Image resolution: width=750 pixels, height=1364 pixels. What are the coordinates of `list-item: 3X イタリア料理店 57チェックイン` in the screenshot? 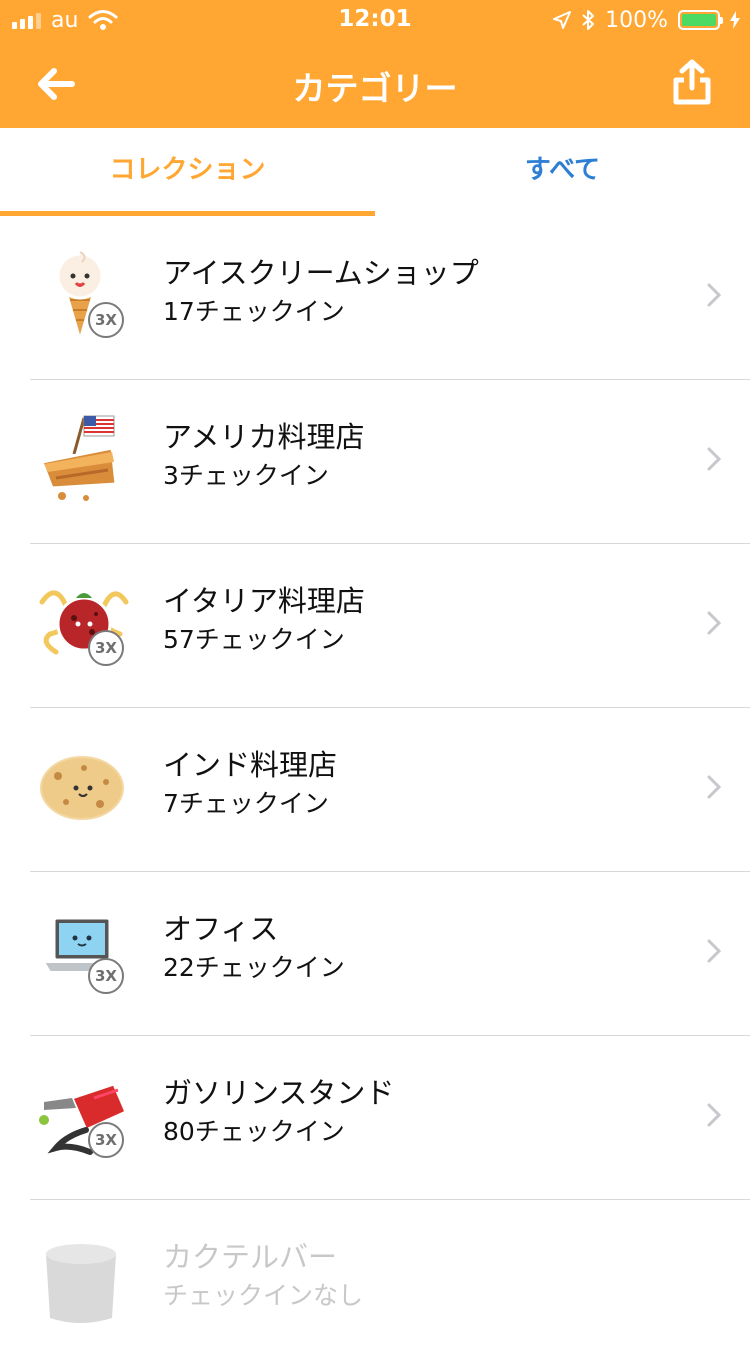 It's located at (375, 626).